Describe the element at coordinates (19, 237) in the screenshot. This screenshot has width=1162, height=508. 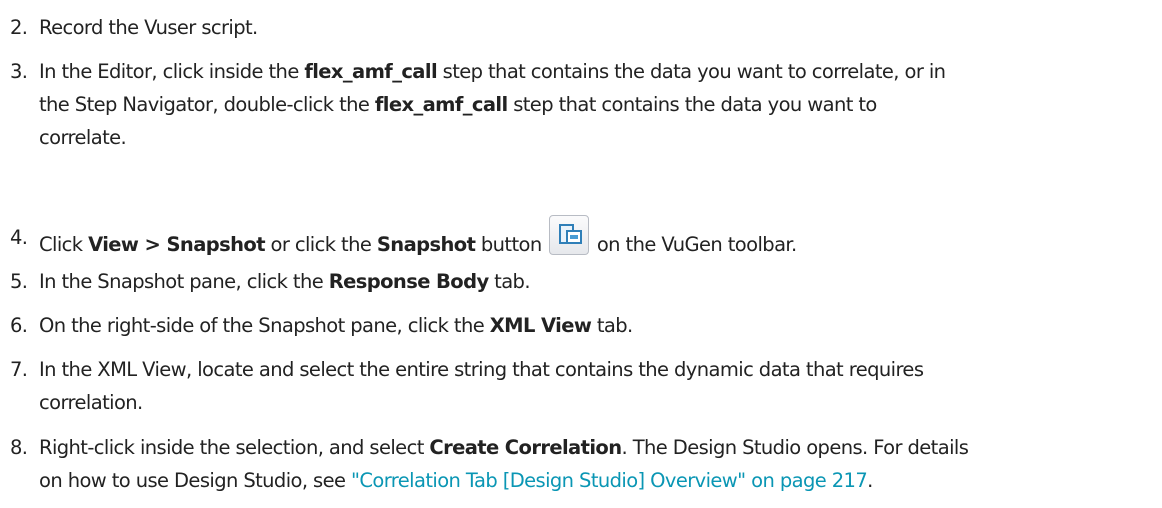
I see `step-number: 4.` at that location.